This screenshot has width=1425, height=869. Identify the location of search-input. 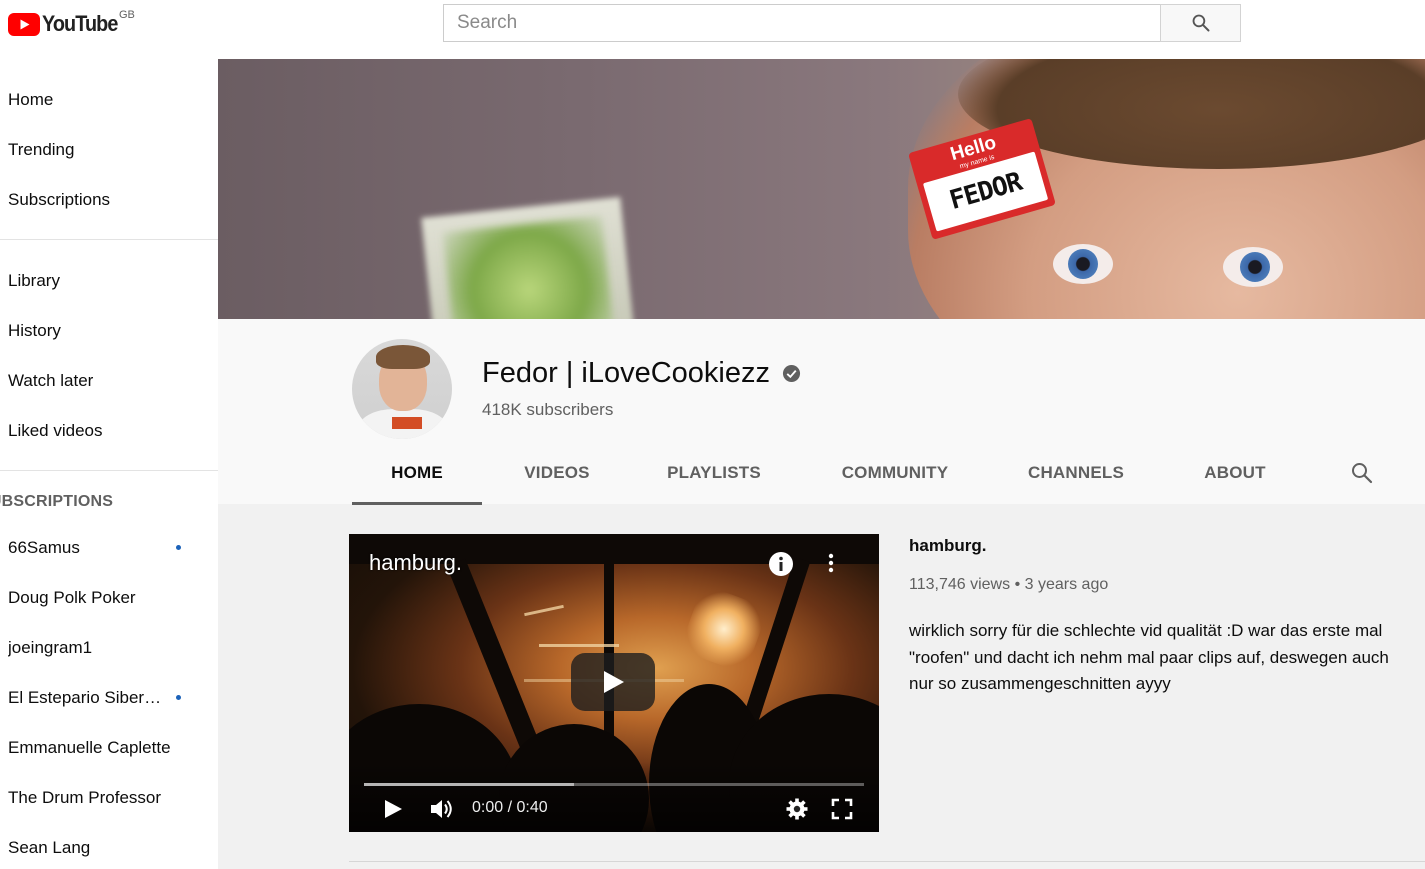
(802, 23).